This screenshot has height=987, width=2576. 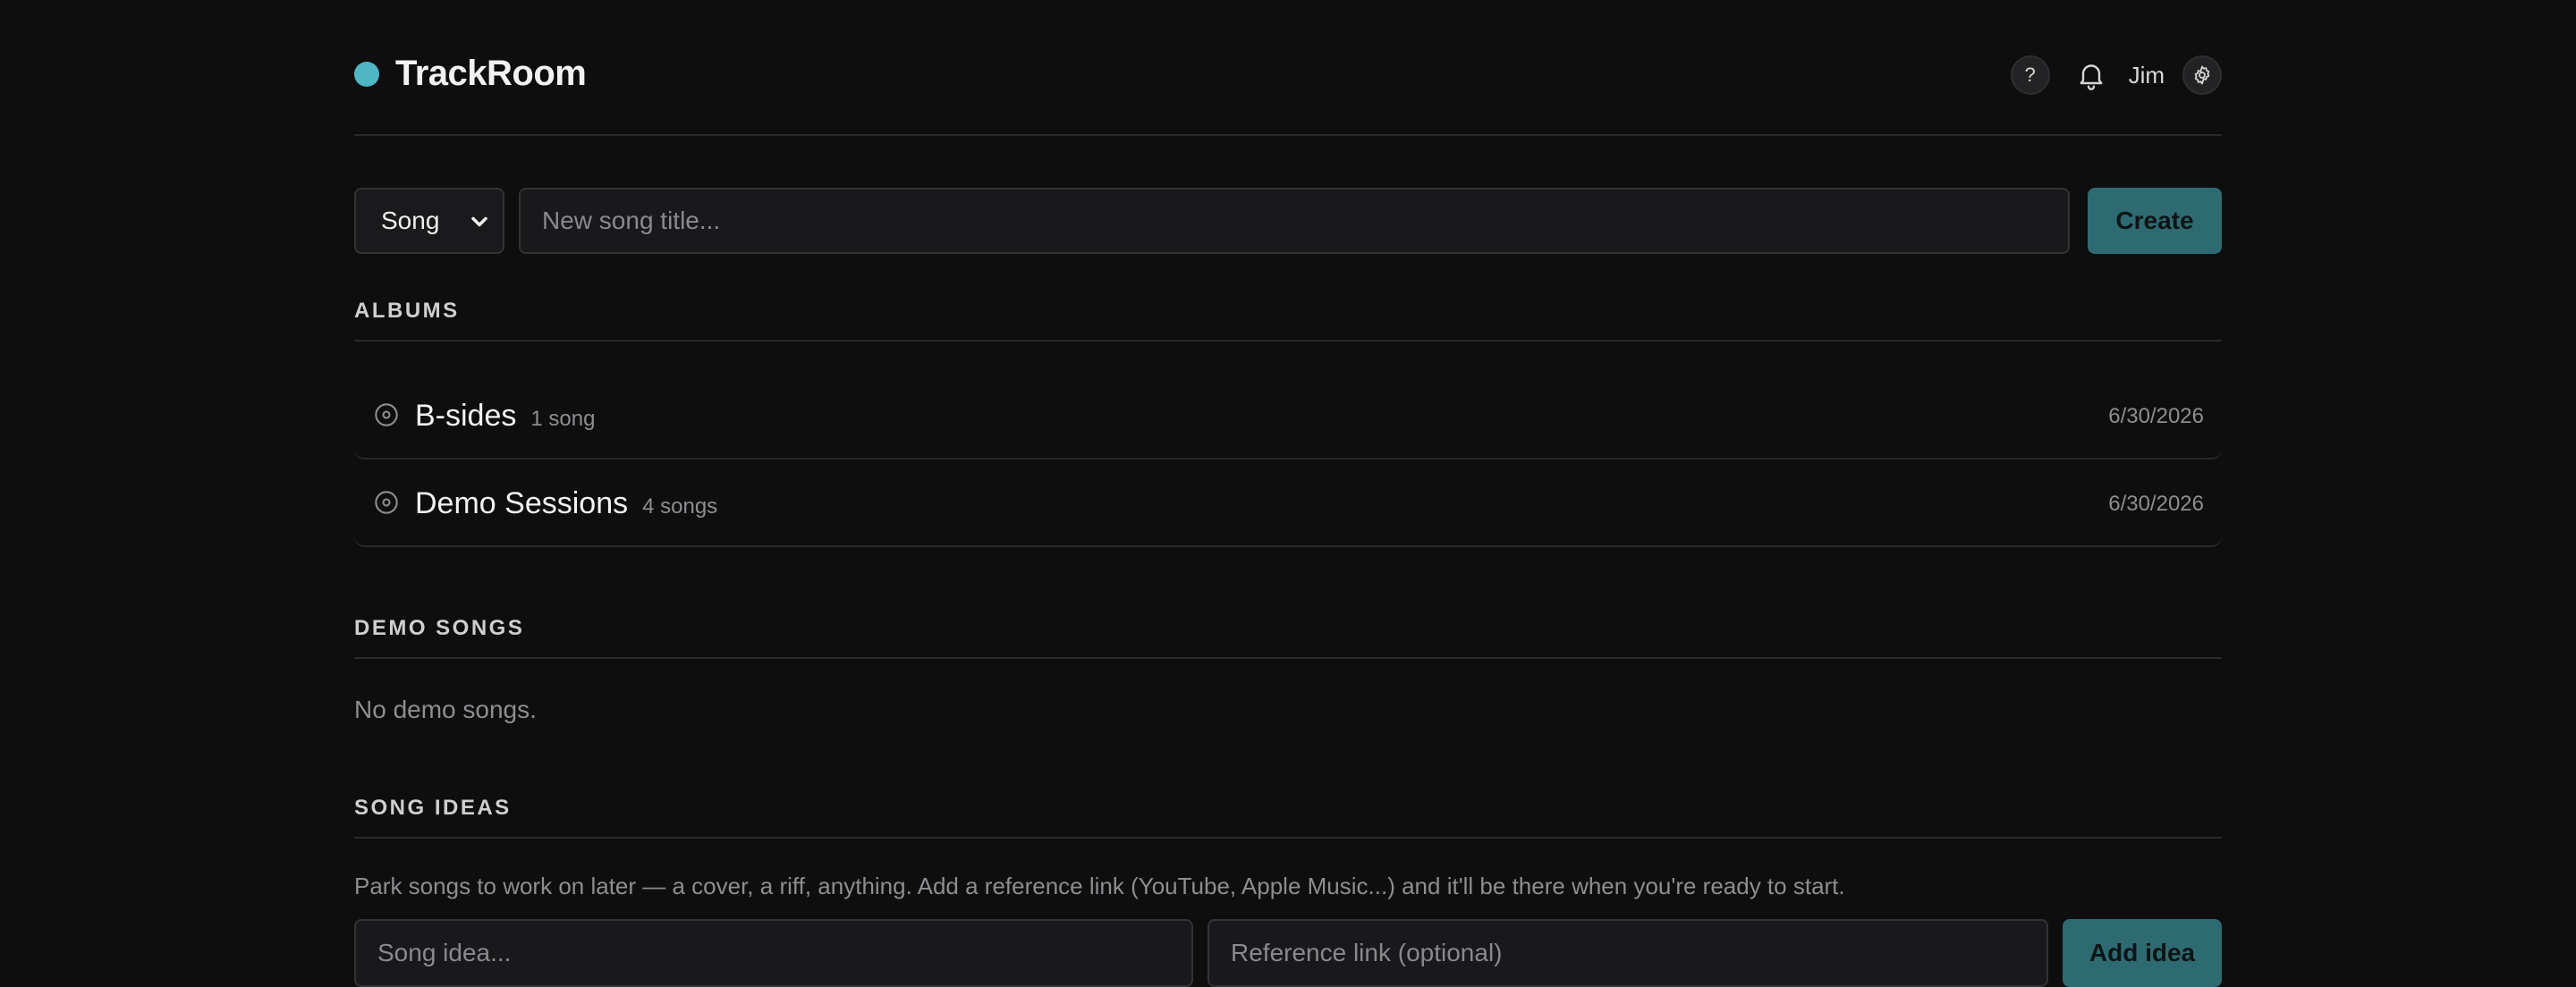 I want to click on album-name: B-sides, so click(x=466, y=416).